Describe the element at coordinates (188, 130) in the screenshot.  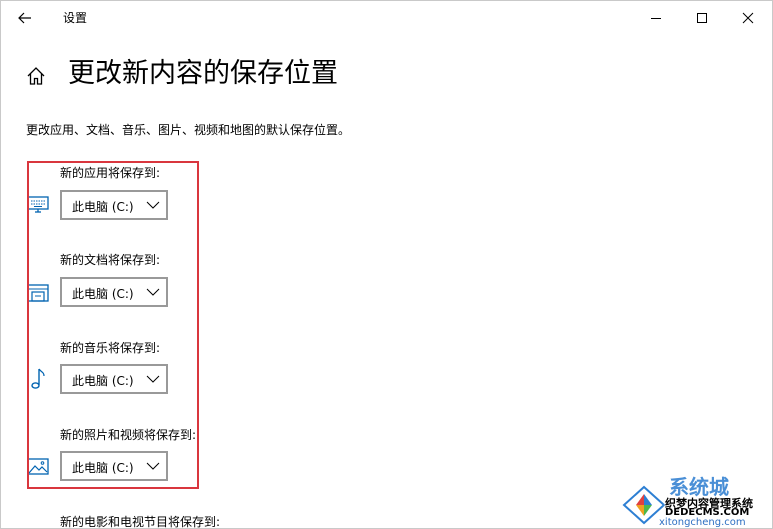
I see `page-description: 更改应用、文档、音乐、图片、视频和地图的默认保存位置。` at that location.